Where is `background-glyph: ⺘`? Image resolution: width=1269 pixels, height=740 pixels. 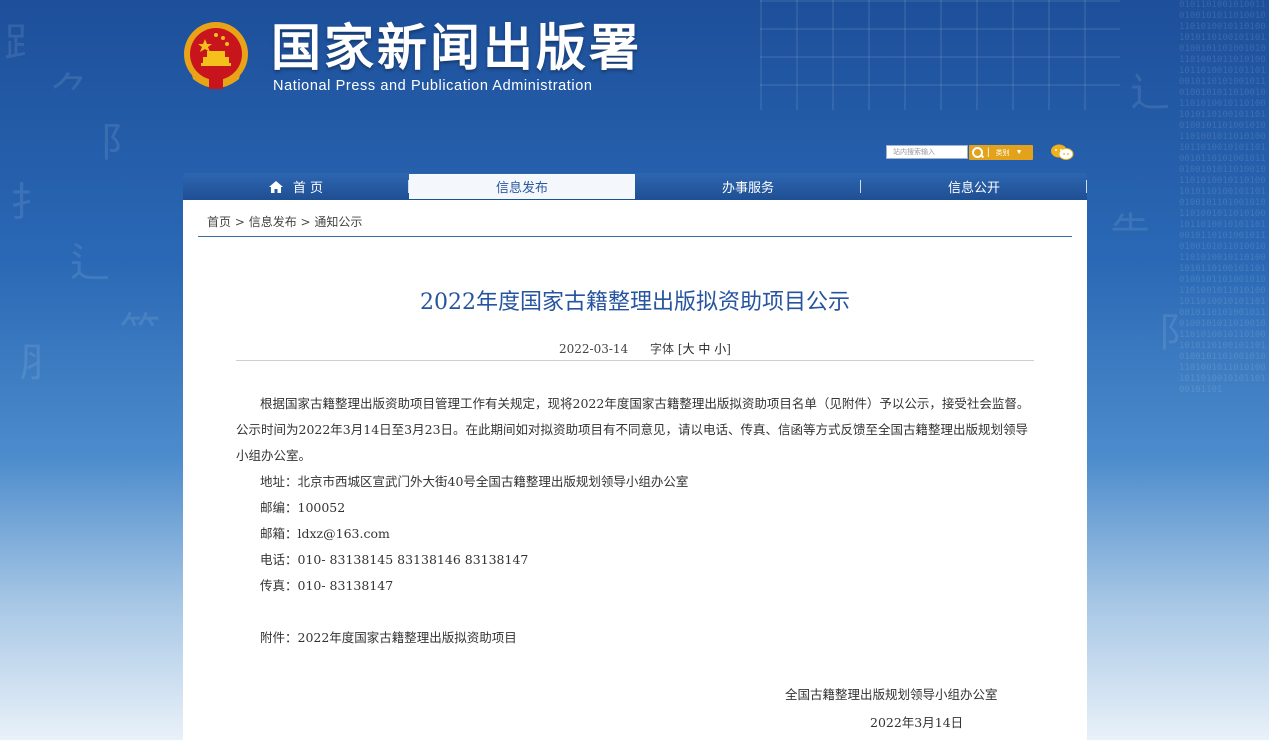 background-glyph: ⺘ is located at coordinates (30, 203).